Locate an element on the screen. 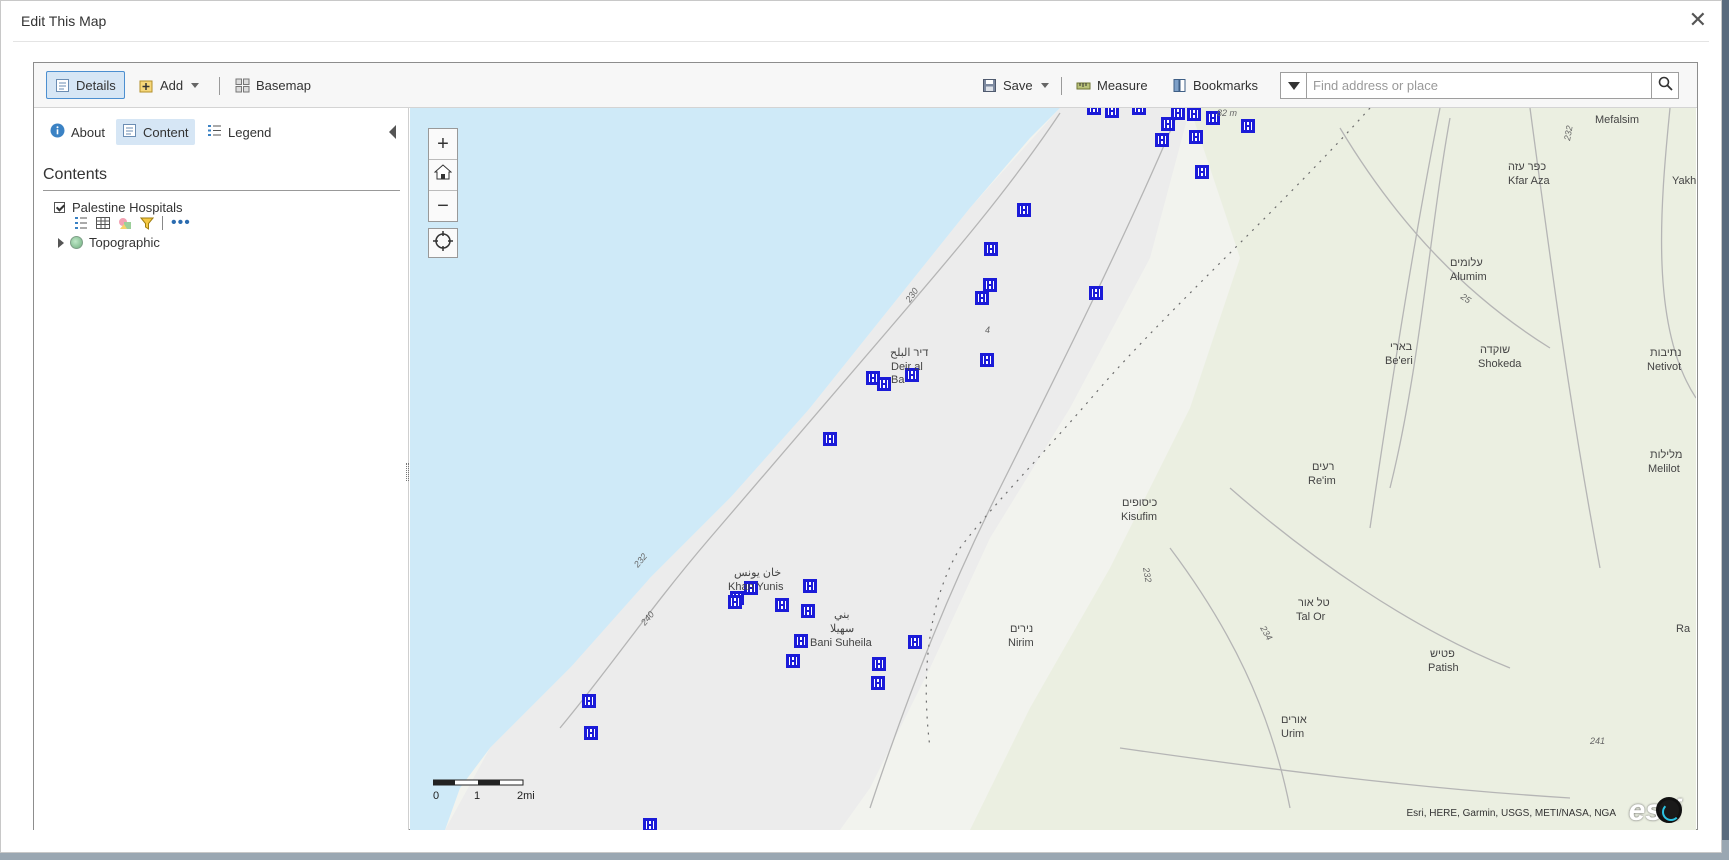  map-label: Deir al is located at coordinates (907, 367).